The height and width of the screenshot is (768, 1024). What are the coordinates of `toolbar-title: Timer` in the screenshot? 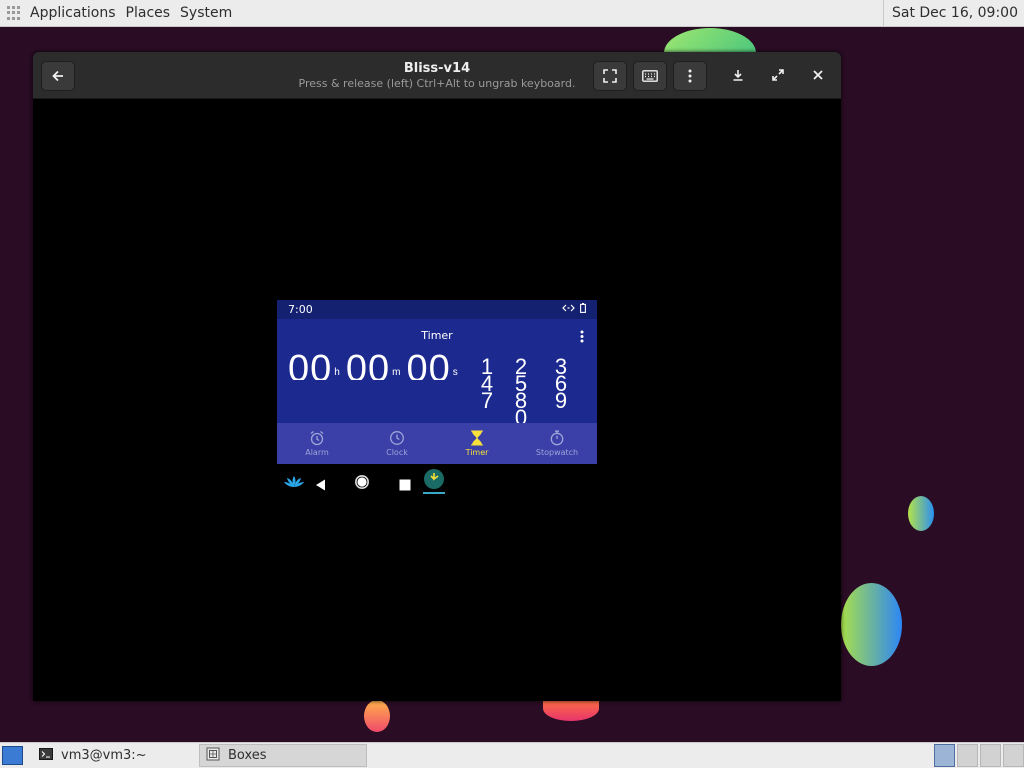 It's located at (437, 335).